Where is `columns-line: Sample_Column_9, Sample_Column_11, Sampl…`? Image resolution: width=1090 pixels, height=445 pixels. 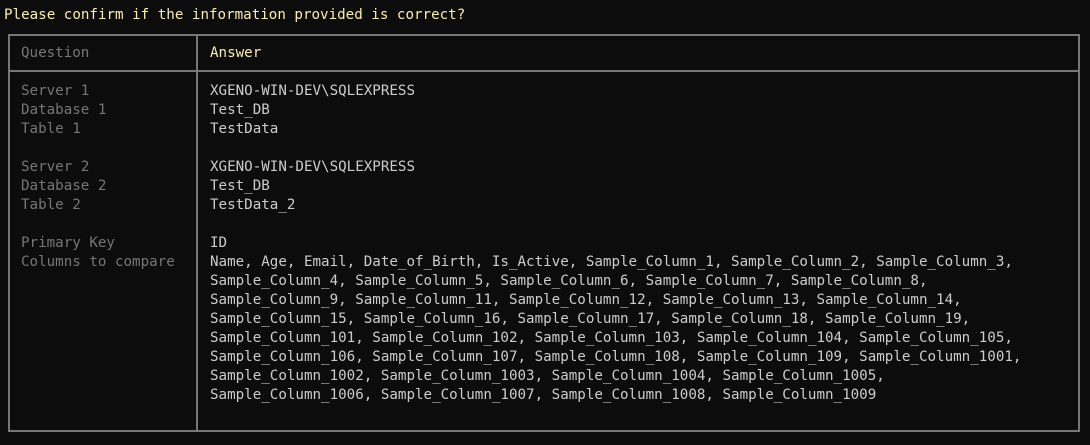
columns-line: Sample_Column_9, Sample_Column_11, Sampl… is located at coordinates (586, 300).